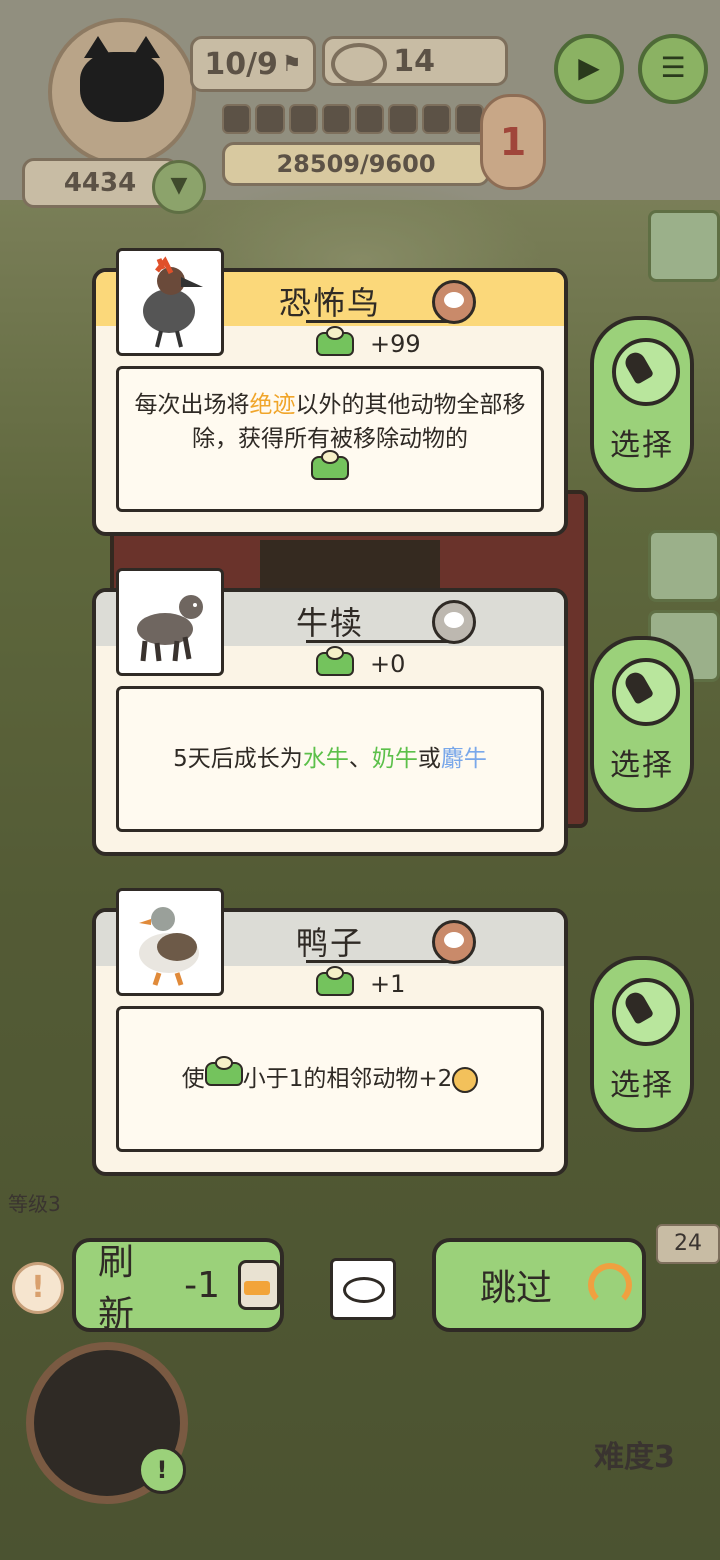 This screenshot has width=720, height=1560. I want to click on food-bonus: +99, so click(368, 342).